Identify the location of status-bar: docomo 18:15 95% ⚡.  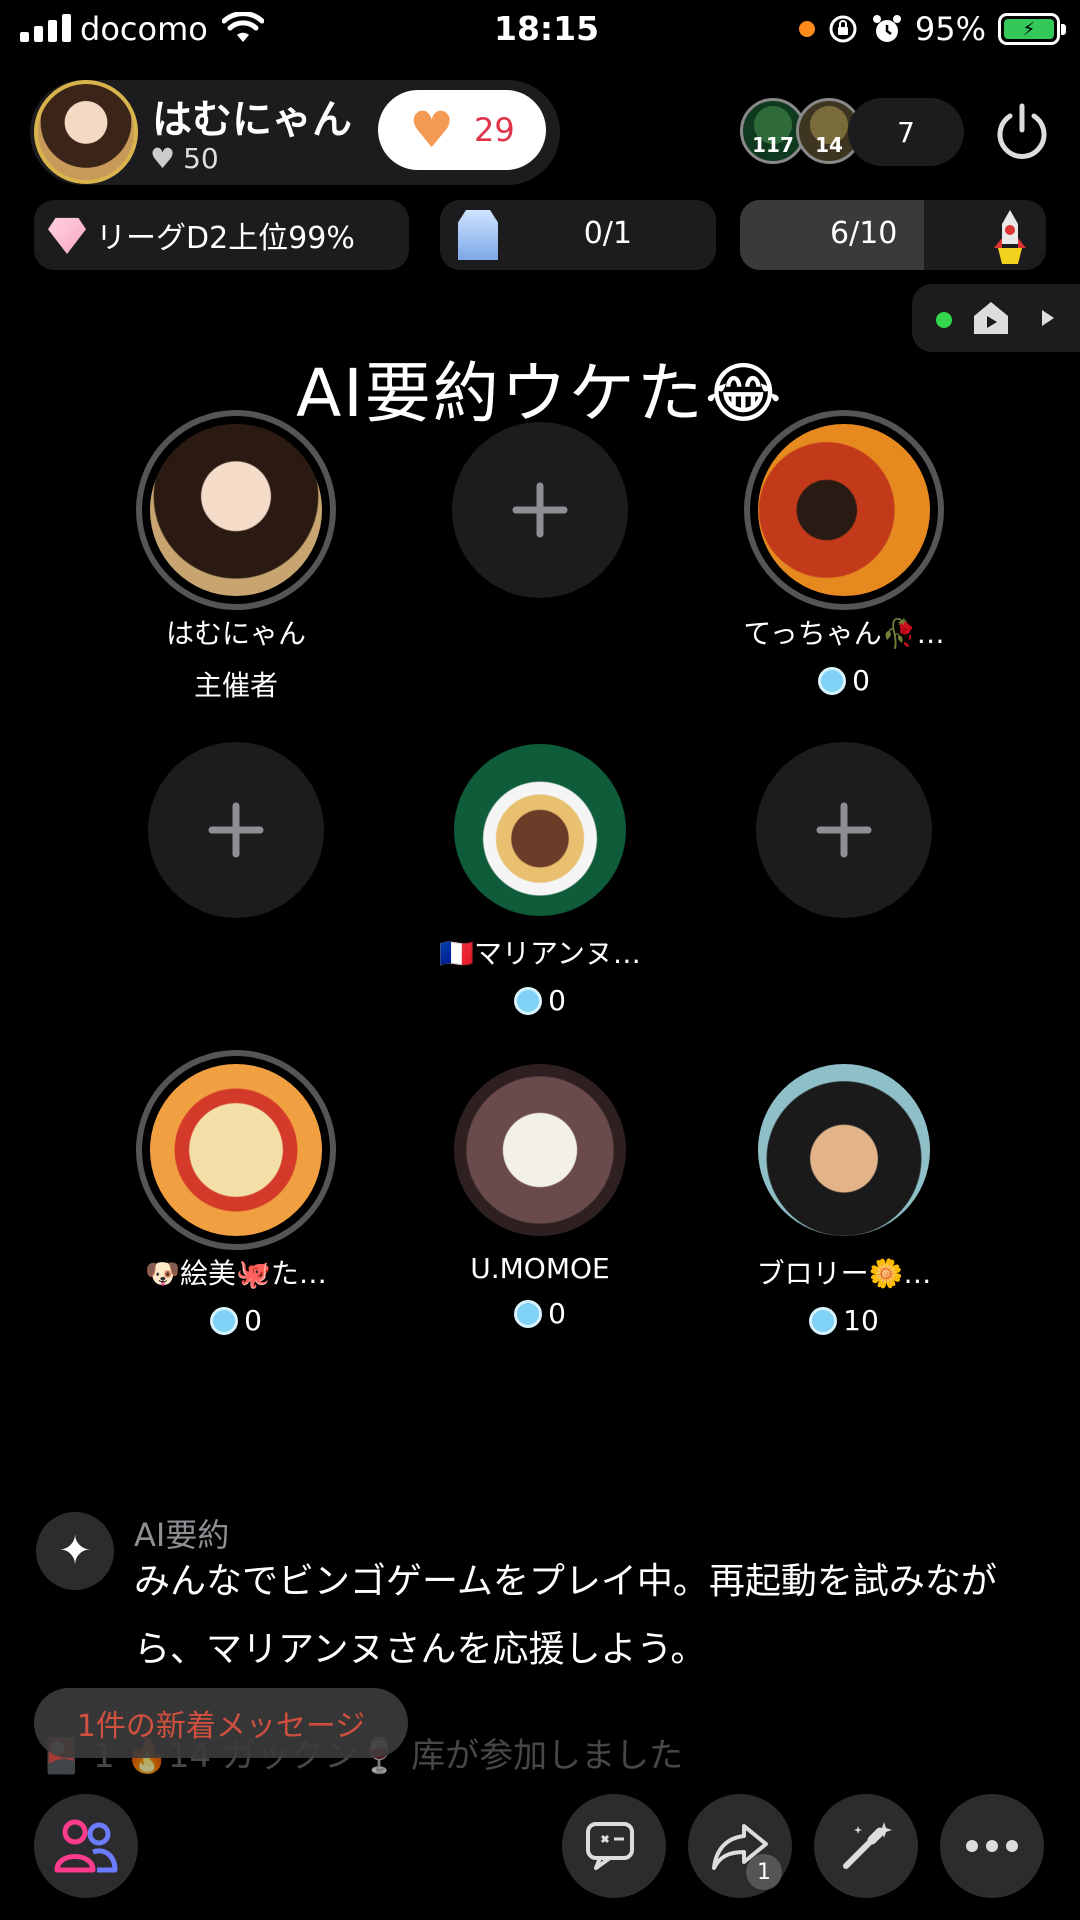
(540, 30).